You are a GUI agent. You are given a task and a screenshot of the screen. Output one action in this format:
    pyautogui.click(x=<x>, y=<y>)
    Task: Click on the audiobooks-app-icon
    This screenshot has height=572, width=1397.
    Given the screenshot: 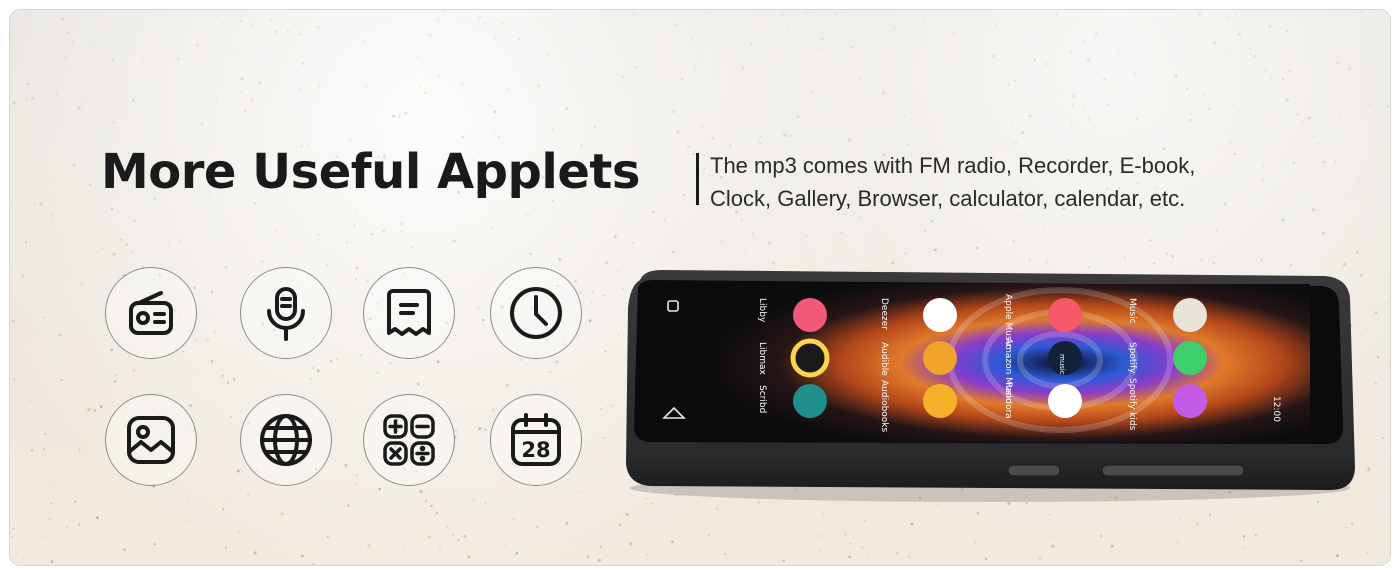 What is the action you would take?
    pyautogui.click(x=940, y=401)
    